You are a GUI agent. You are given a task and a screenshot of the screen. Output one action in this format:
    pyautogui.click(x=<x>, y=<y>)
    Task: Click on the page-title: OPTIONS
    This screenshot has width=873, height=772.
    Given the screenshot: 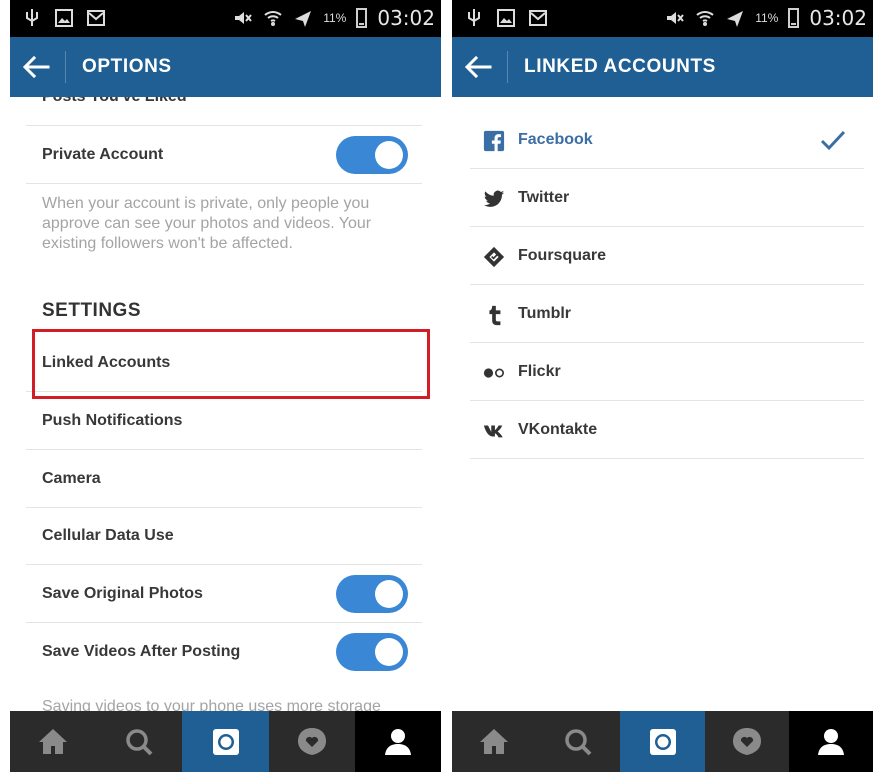 What is the action you would take?
    pyautogui.click(x=127, y=66)
    